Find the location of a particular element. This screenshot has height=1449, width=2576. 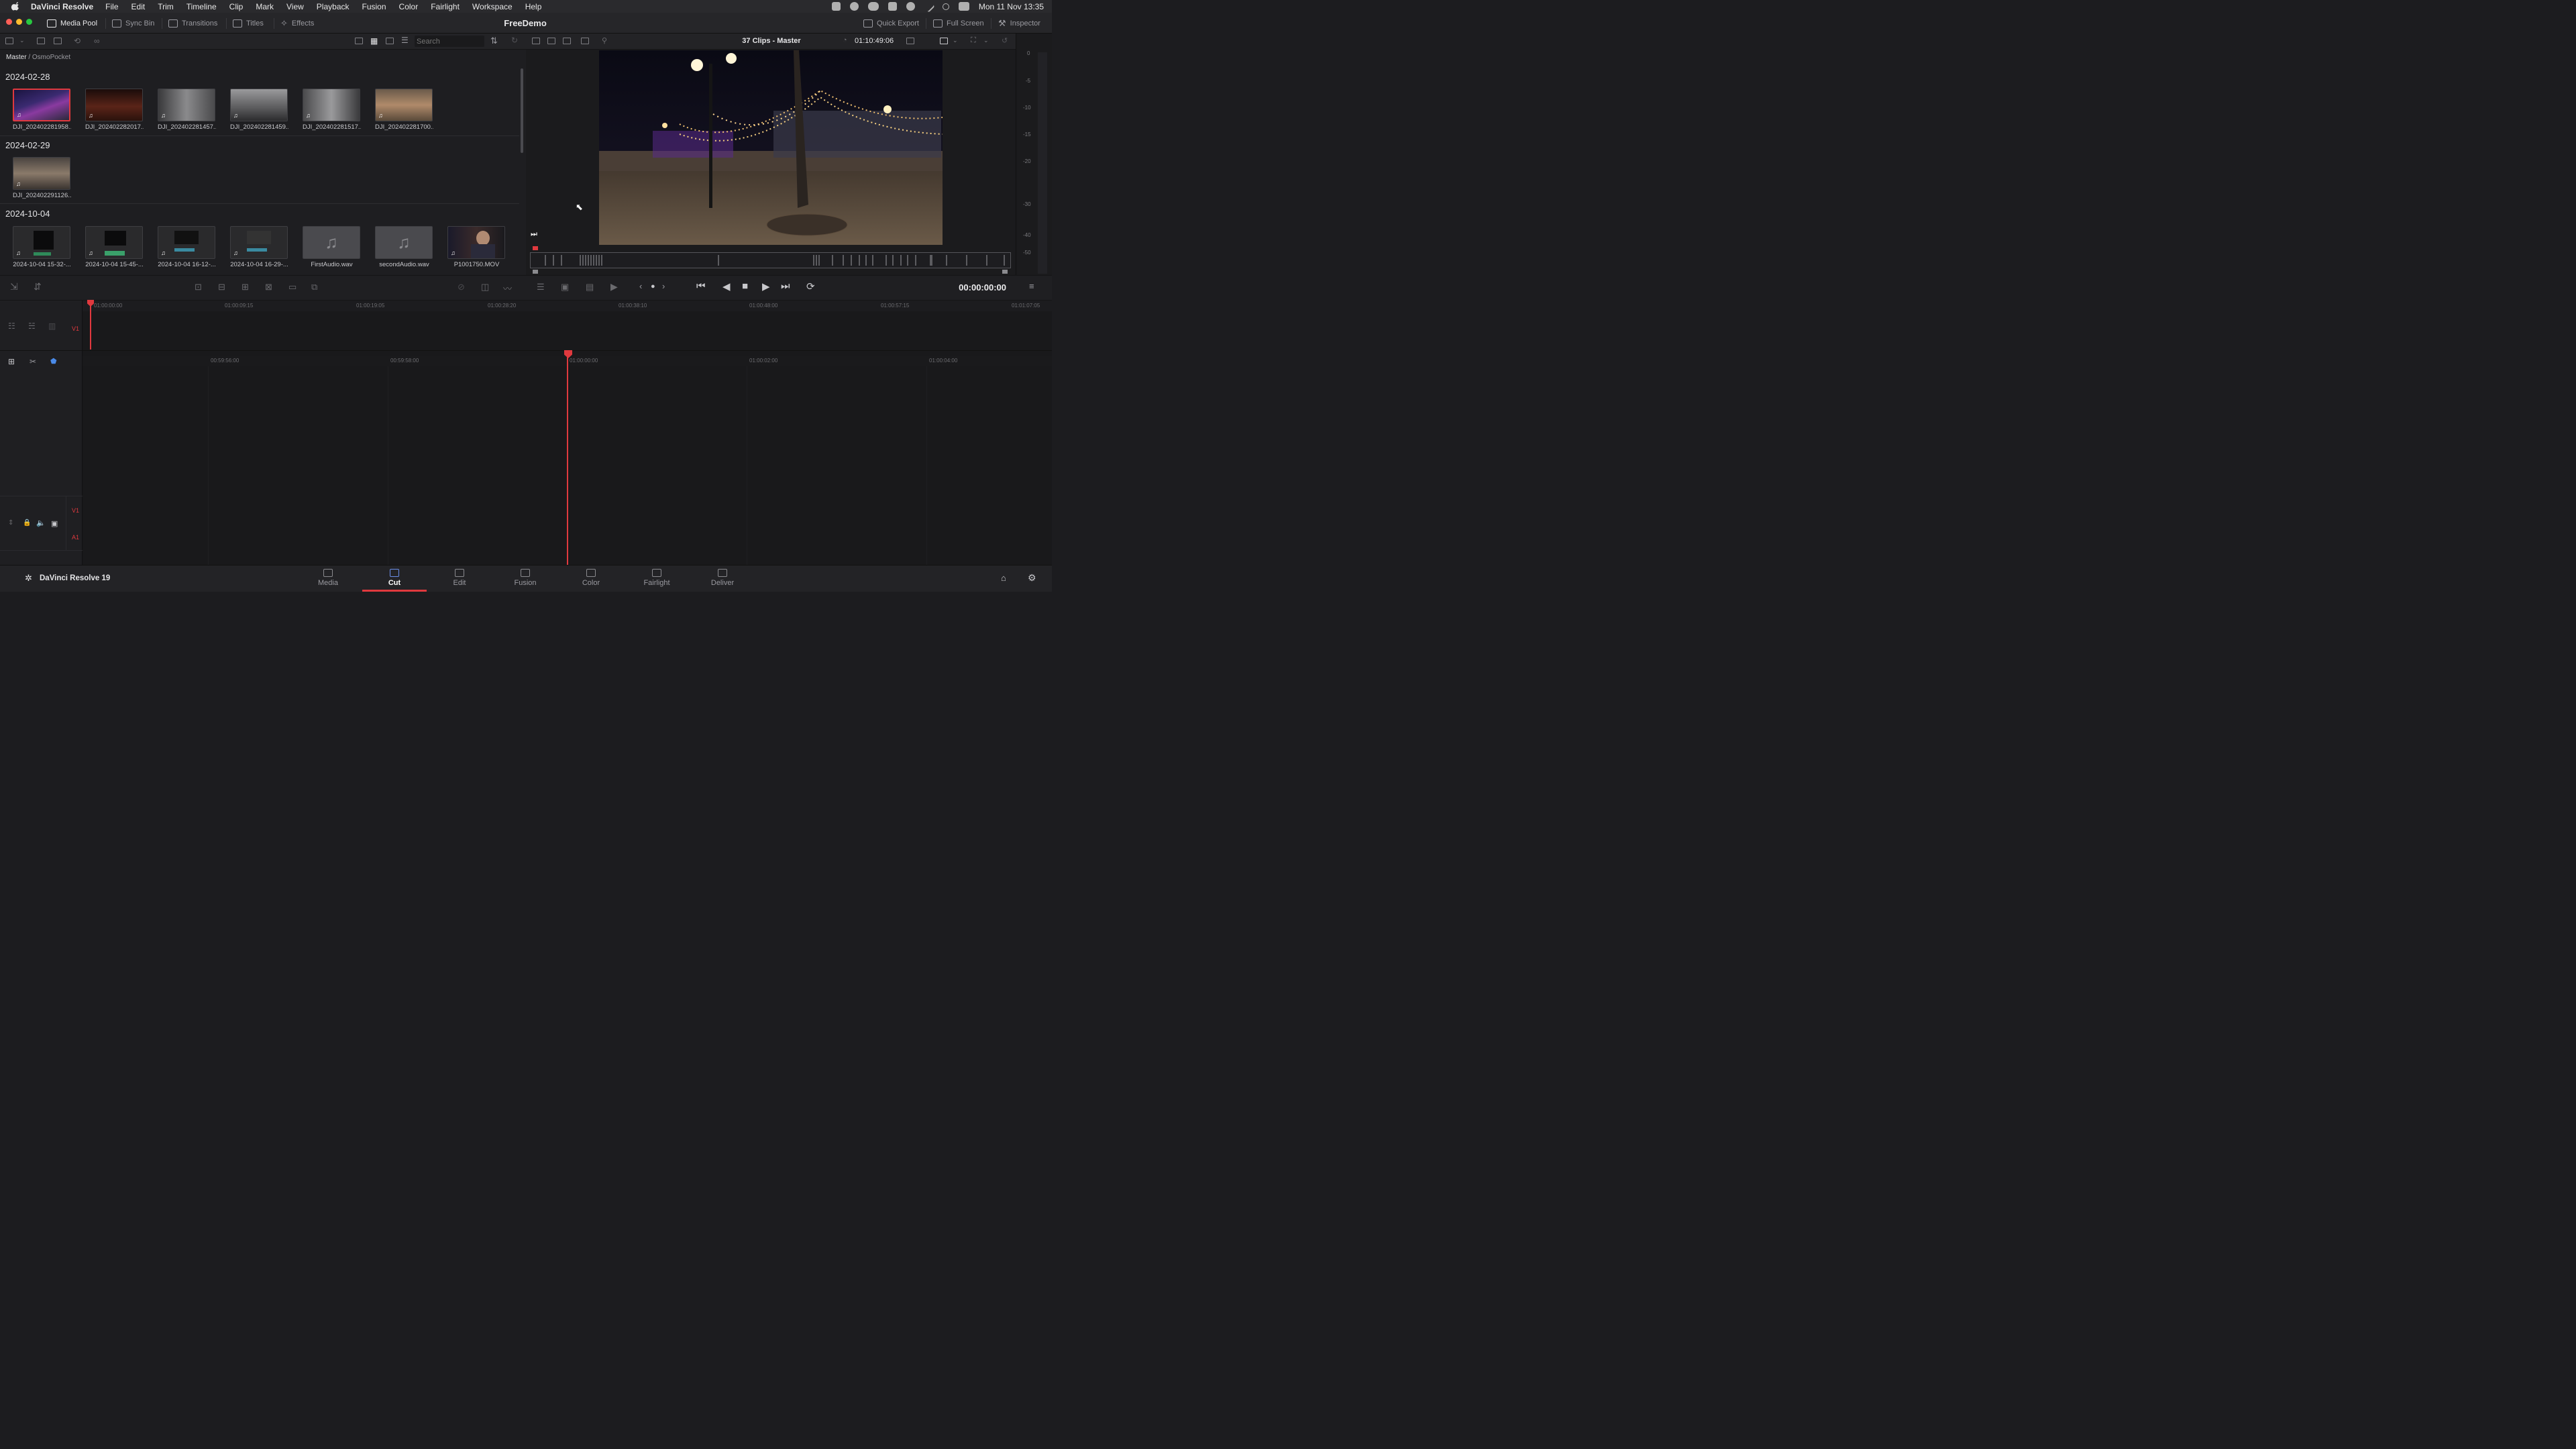

new-bin-icon is located at coordinates (41, 41).